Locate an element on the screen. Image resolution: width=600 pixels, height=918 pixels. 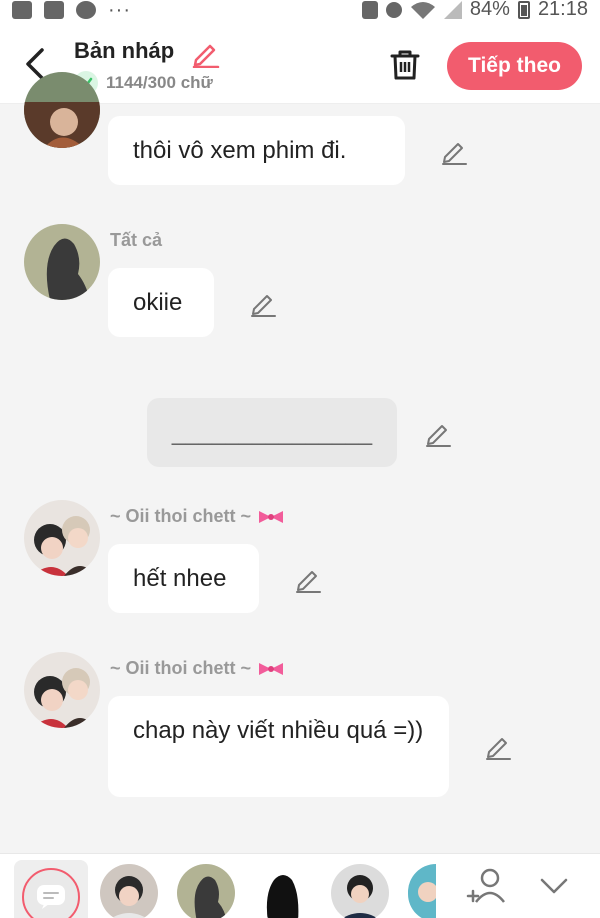
message-text: hết nhee is located at coordinates (180, 578).